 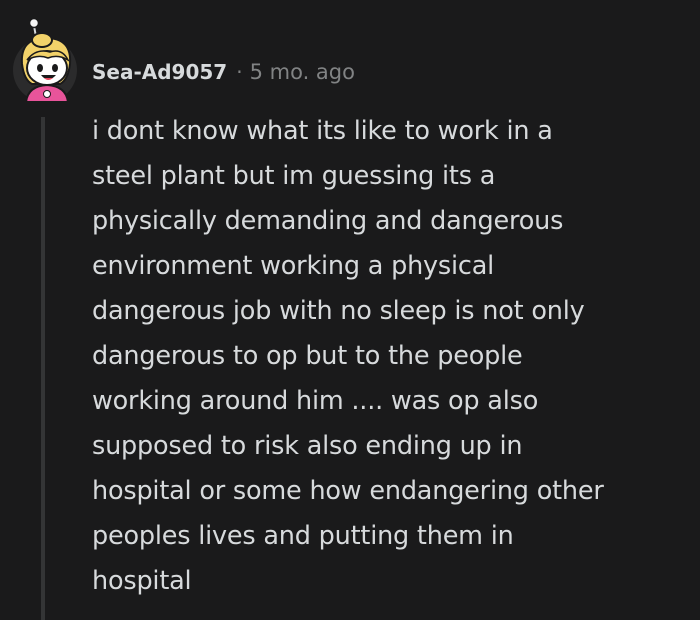 I want to click on comment-body-line: steel plant but im guessing its a, so click(x=294, y=176).